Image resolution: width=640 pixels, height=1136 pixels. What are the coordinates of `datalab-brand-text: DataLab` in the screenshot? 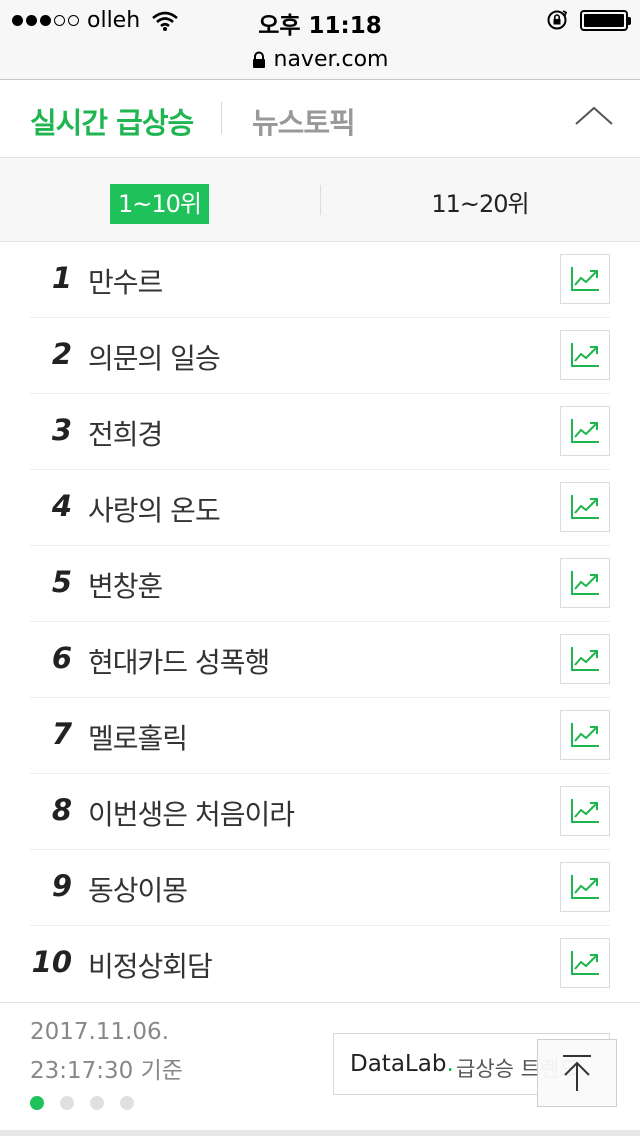 It's located at (398, 1064).